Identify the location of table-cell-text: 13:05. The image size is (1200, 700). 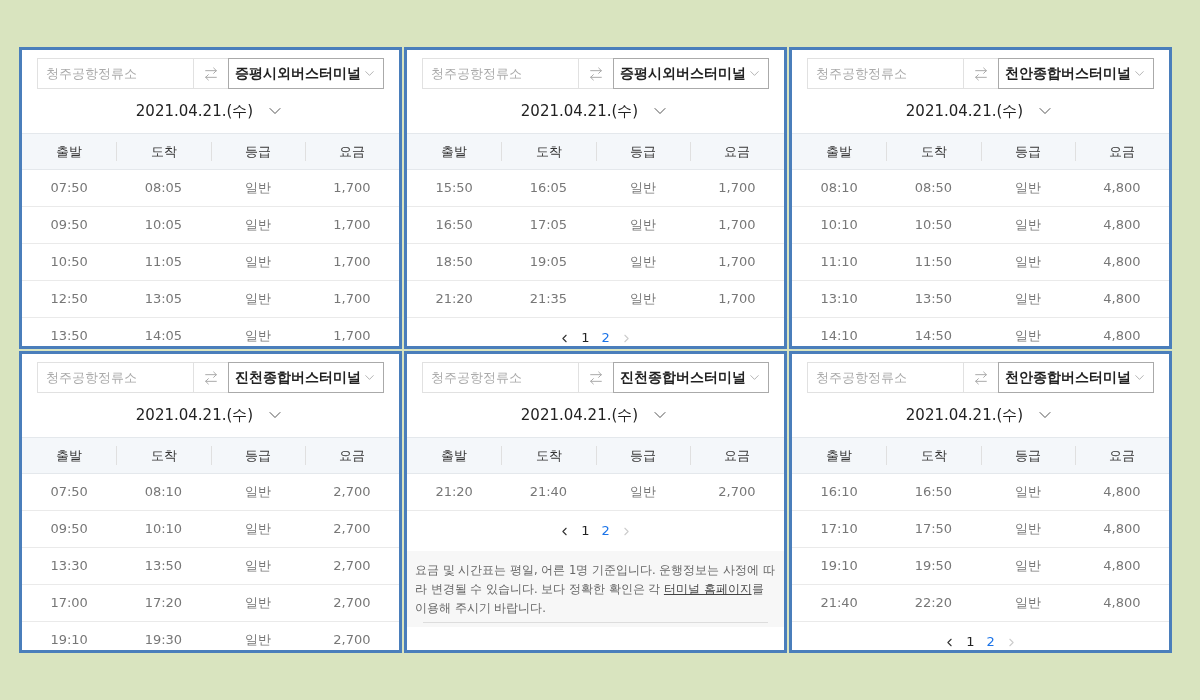
(163, 299).